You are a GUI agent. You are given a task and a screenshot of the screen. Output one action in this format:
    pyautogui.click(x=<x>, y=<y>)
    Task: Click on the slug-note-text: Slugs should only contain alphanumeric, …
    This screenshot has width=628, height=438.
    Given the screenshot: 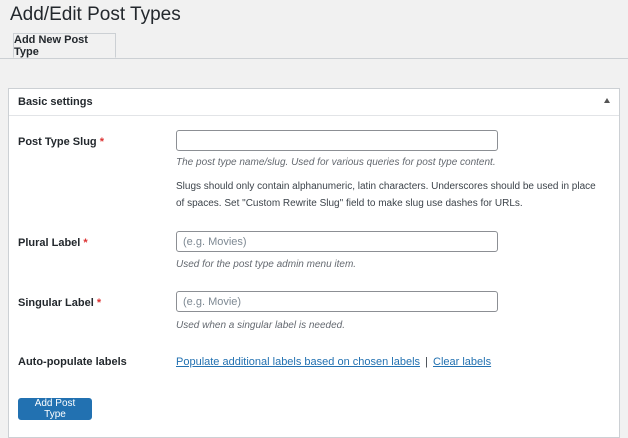 What is the action you would take?
    pyautogui.click(x=386, y=195)
    